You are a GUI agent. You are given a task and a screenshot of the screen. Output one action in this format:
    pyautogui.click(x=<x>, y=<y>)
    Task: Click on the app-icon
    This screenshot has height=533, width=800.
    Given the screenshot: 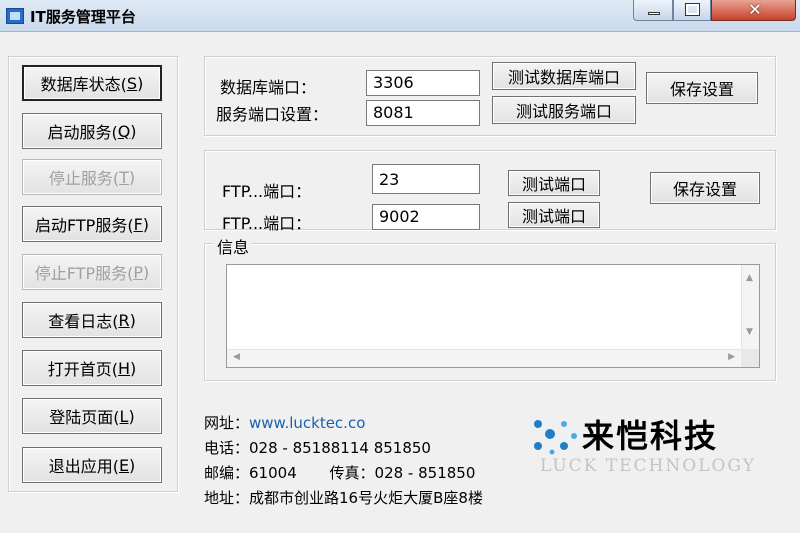 What is the action you would take?
    pyautogui.click(x=15, y=16)
    